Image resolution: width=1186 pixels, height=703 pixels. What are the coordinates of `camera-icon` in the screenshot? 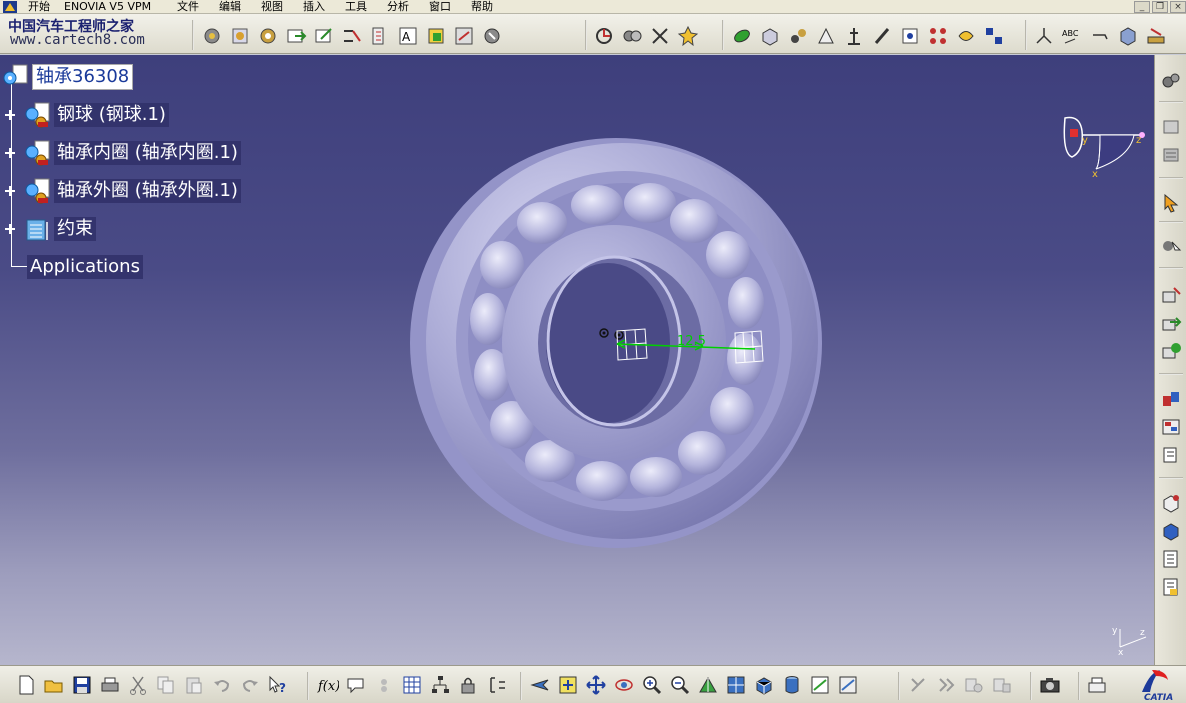 It's located at (1050, 685).